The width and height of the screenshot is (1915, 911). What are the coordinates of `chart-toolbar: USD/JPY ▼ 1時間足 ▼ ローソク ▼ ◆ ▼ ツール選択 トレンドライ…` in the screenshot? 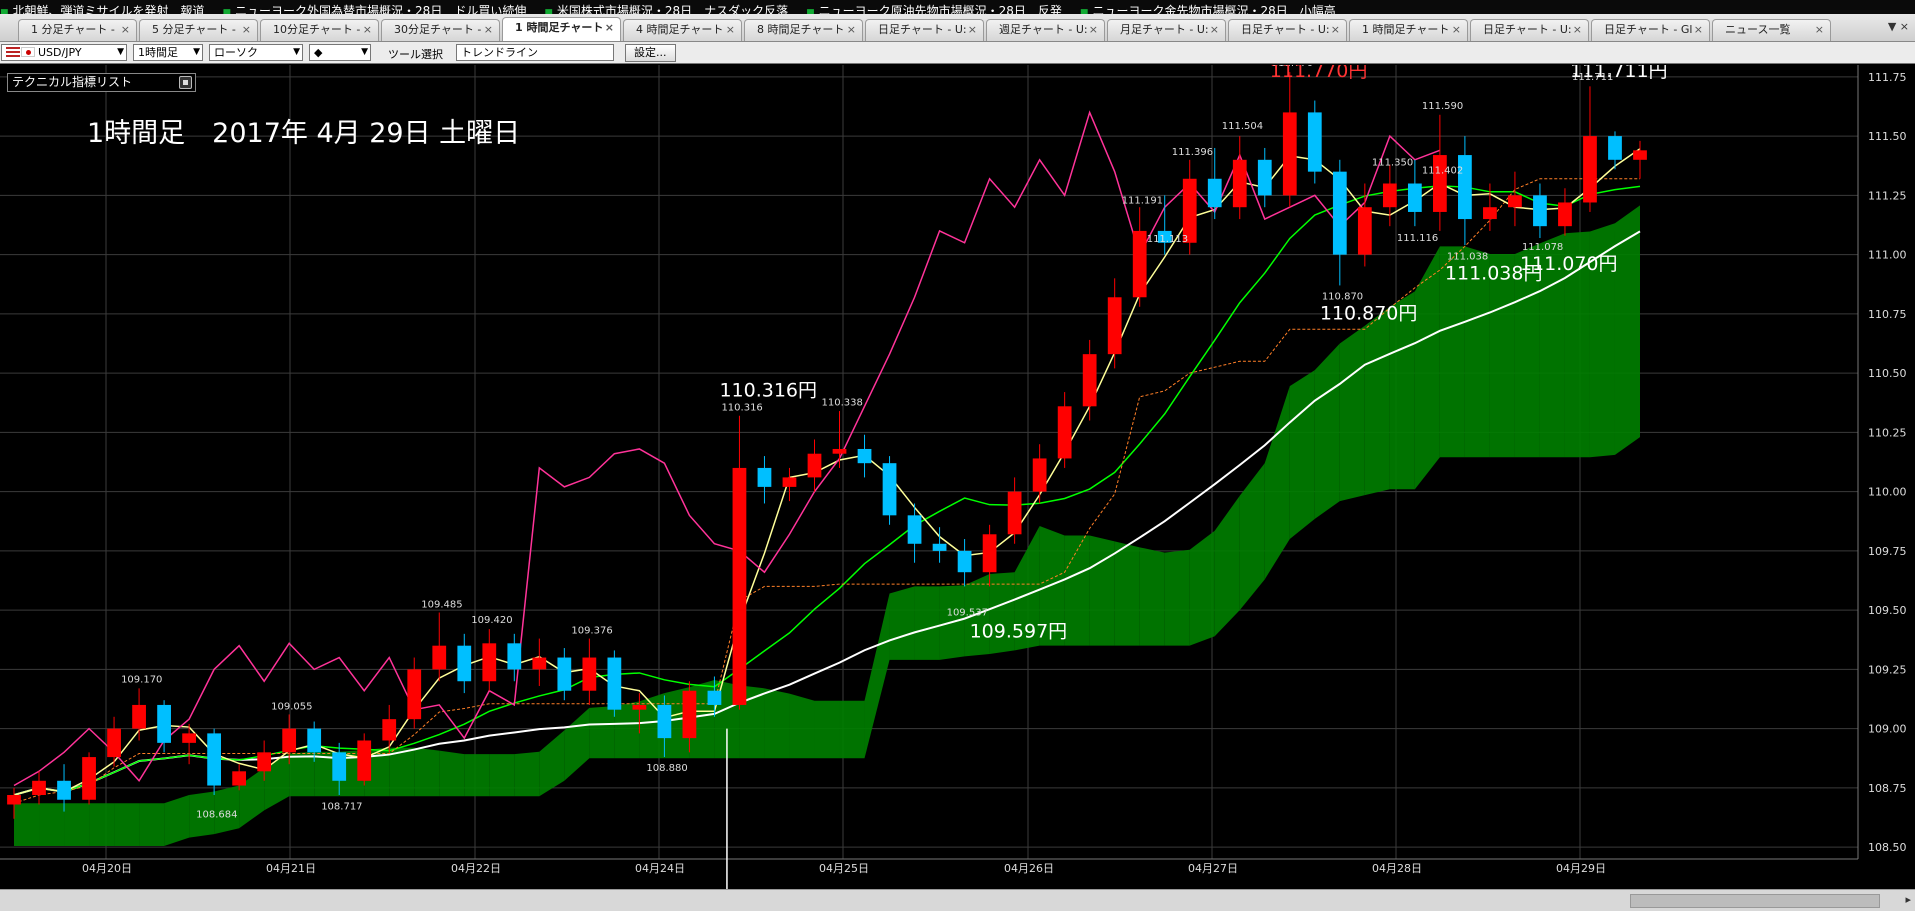 It's located at (957, 53).